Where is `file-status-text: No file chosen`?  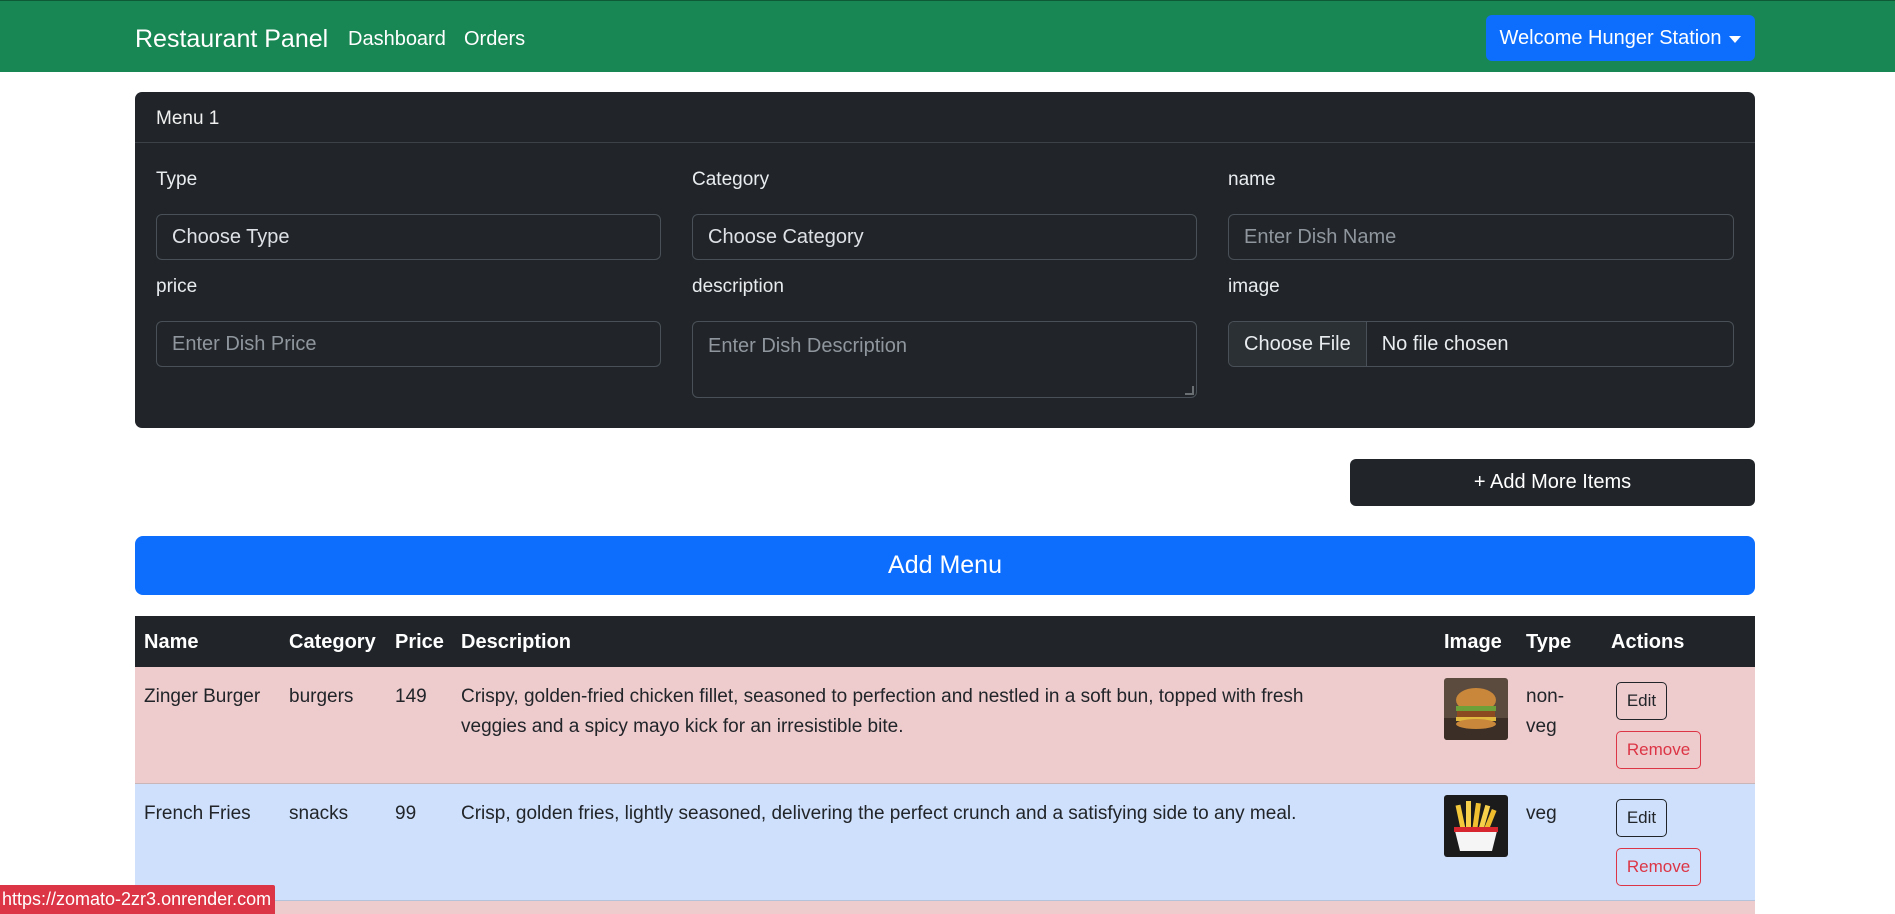
file-status-text: No file chosen is located at coordinates (1445, 343).